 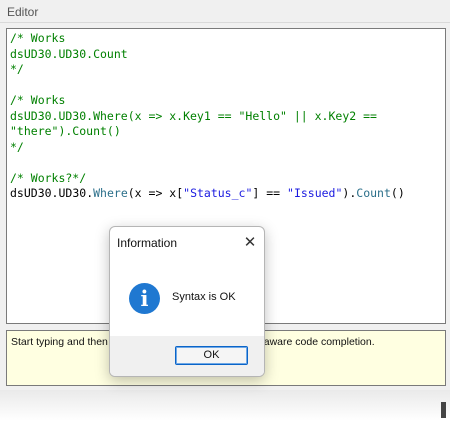 What do you see at coordinates (270, 193) in the screenshot?
I see `code-token: ] ==` at bounding box center [270, 193].